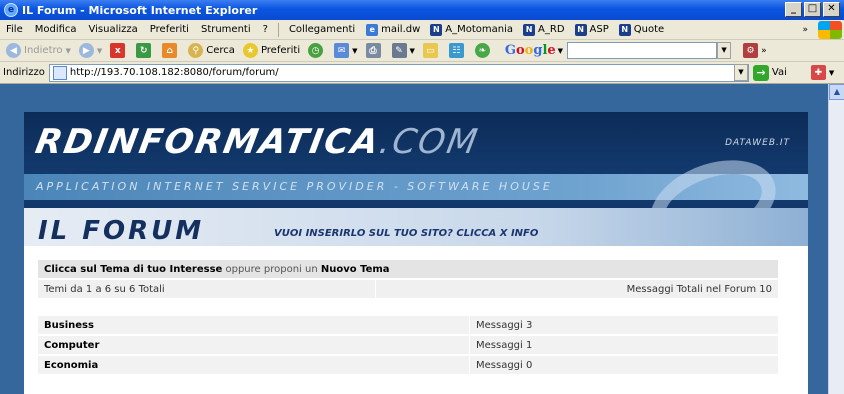  I want to click on link-mail-dw: e mail.dw, so click(393, 29).